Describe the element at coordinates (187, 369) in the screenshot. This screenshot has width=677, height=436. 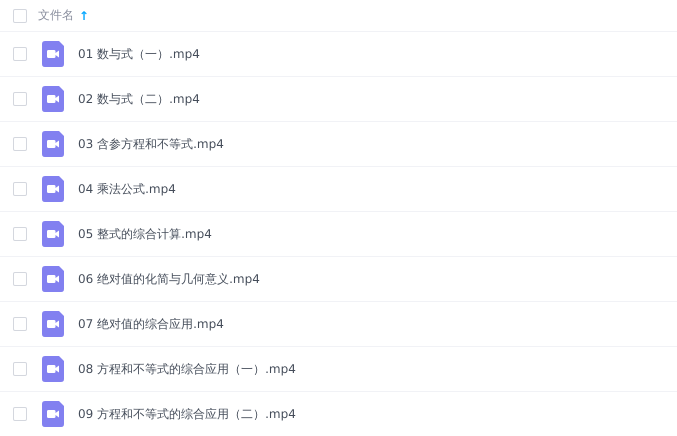
I see `file-name: 08 方程和不等式的综合应用（一）.mp4` at that location.